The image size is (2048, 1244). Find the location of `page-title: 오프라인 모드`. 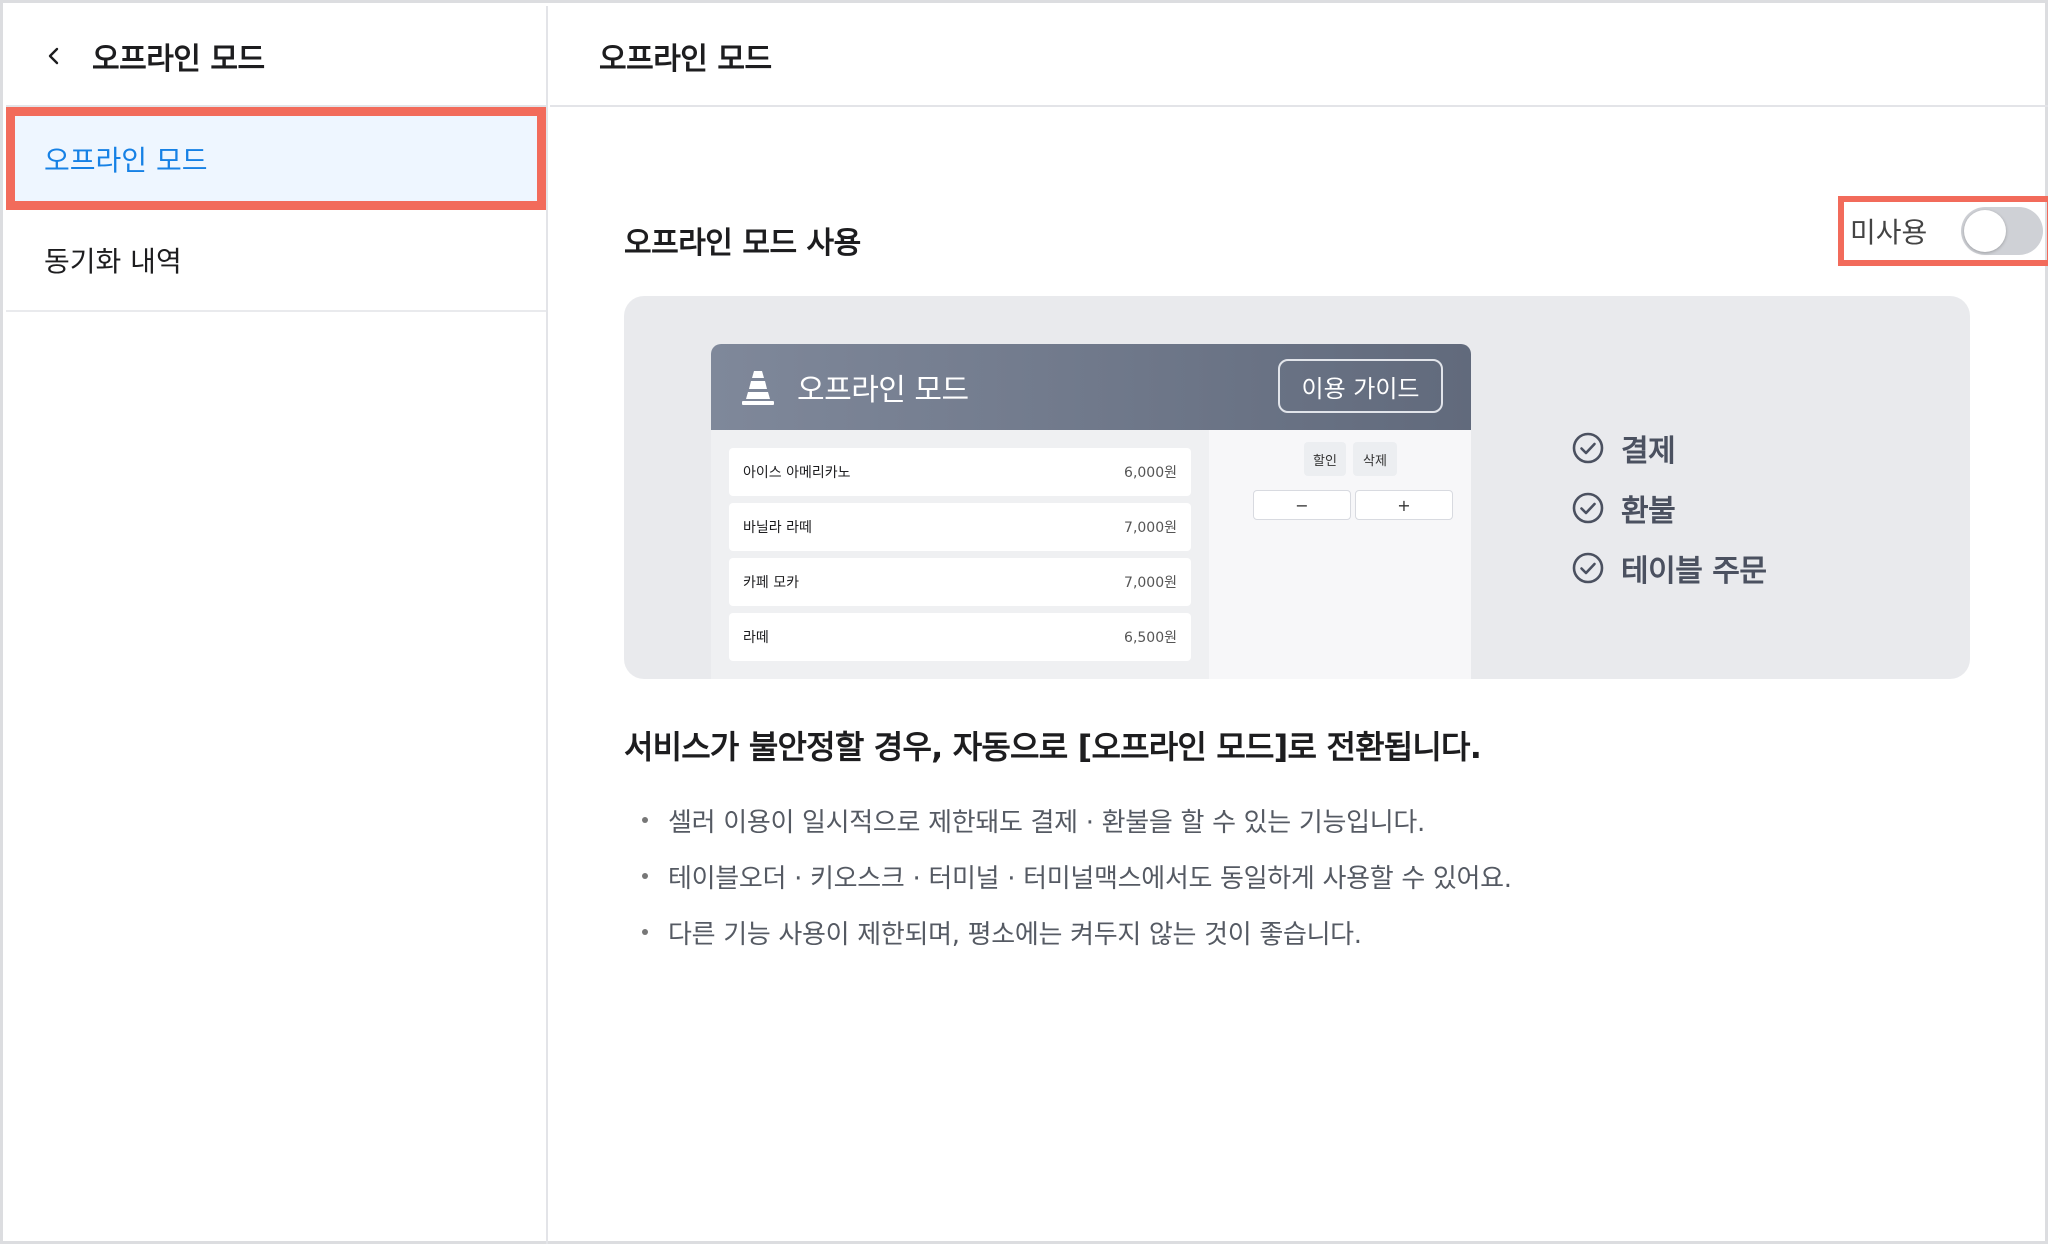

page-title: 오프라인 모드 is located at coordinates (685, 59).